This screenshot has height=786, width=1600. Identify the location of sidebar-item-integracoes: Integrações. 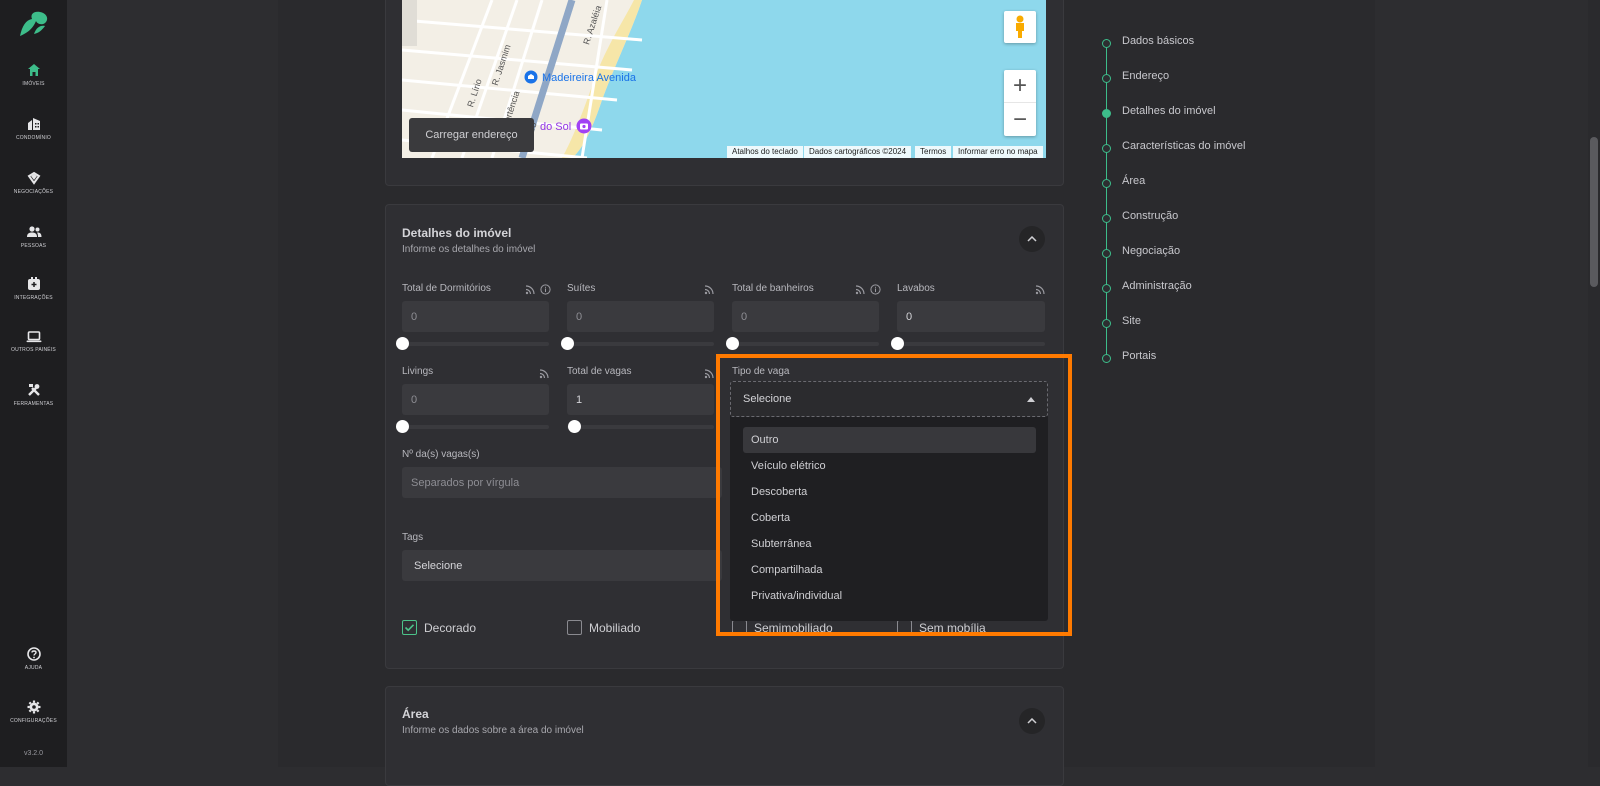
(33, 289).